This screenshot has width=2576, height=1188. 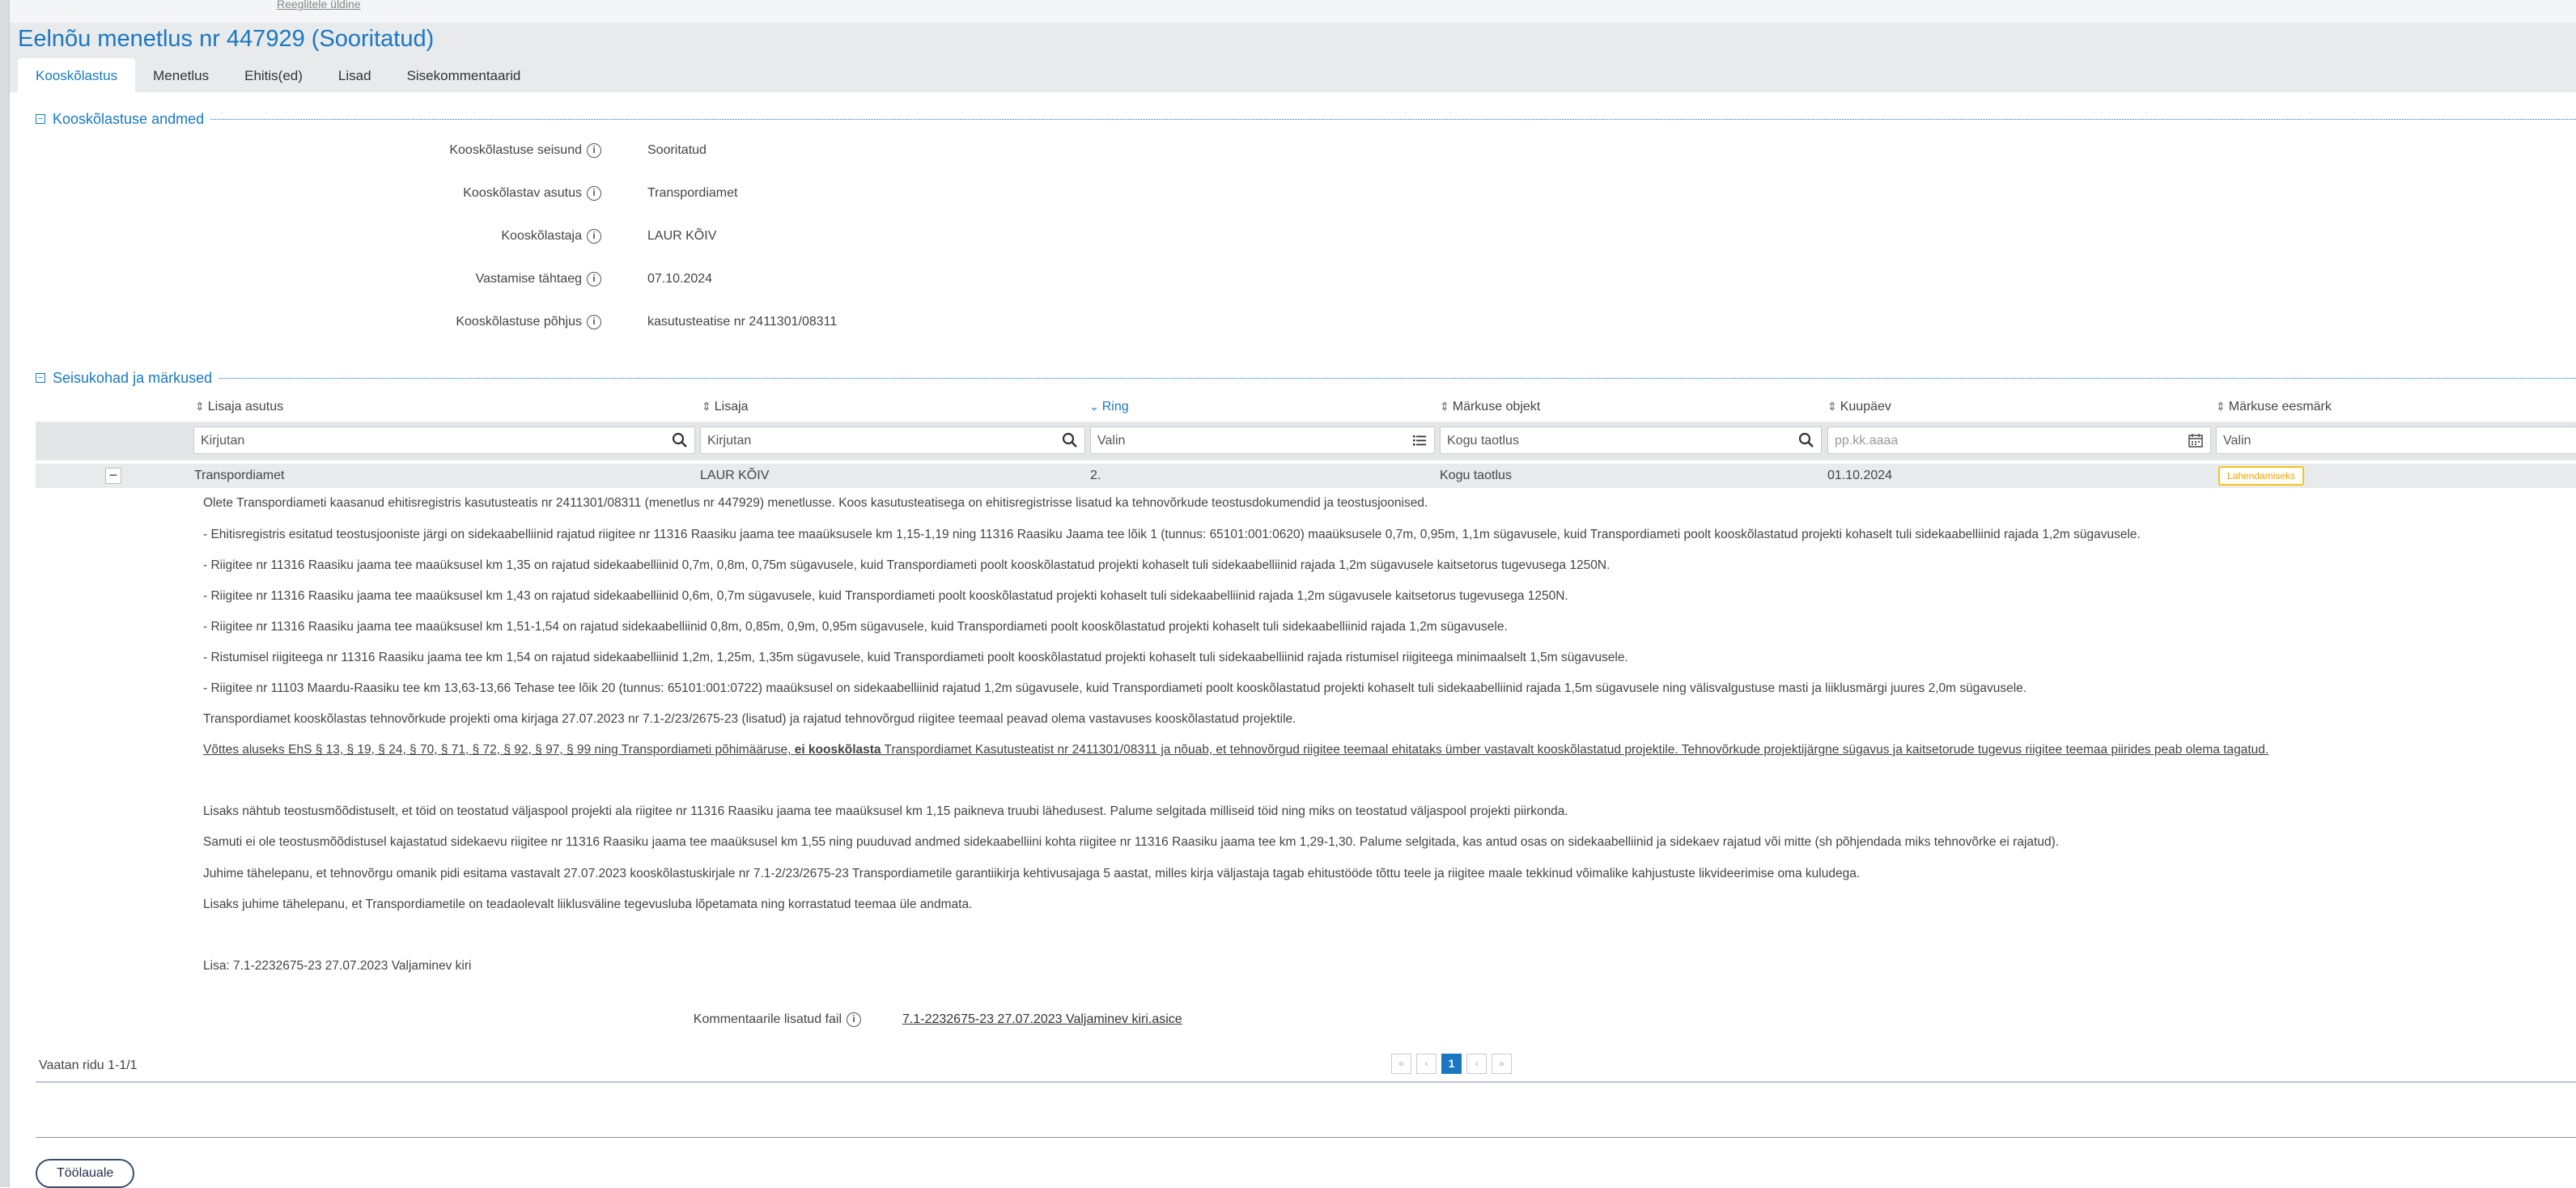 I want to click on list-icon, so click(x=1419, y=440).